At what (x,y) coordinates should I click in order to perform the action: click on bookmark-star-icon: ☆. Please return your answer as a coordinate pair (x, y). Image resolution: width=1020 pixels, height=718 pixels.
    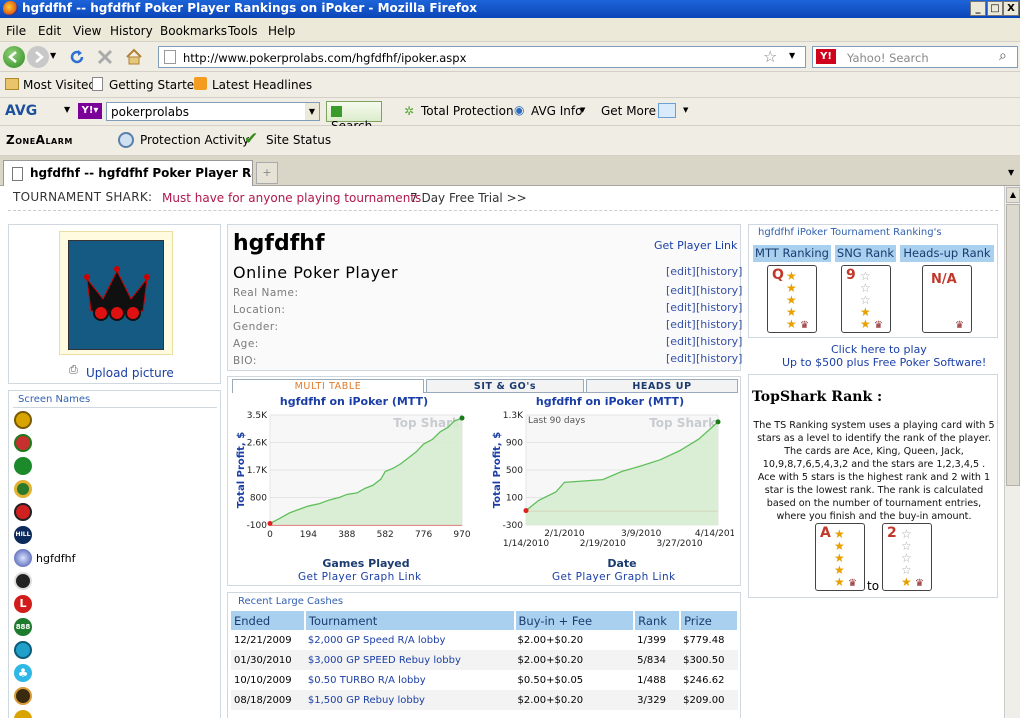
    Looking at the image, I should click on (770, 56).